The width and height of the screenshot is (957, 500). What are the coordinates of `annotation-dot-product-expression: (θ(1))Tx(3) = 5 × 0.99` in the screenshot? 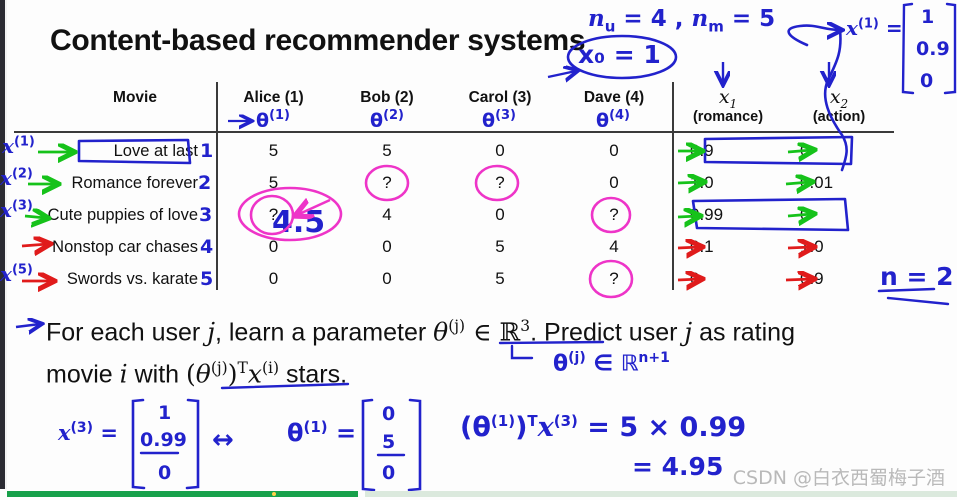 It's located at (603, 427).